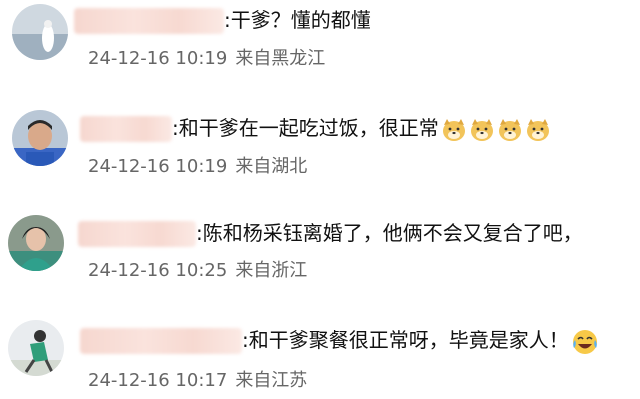 Image resolution: width=640 pixels, height=399 pixels. I want to click on comment-location: 来自江苏, so click(271, 380).